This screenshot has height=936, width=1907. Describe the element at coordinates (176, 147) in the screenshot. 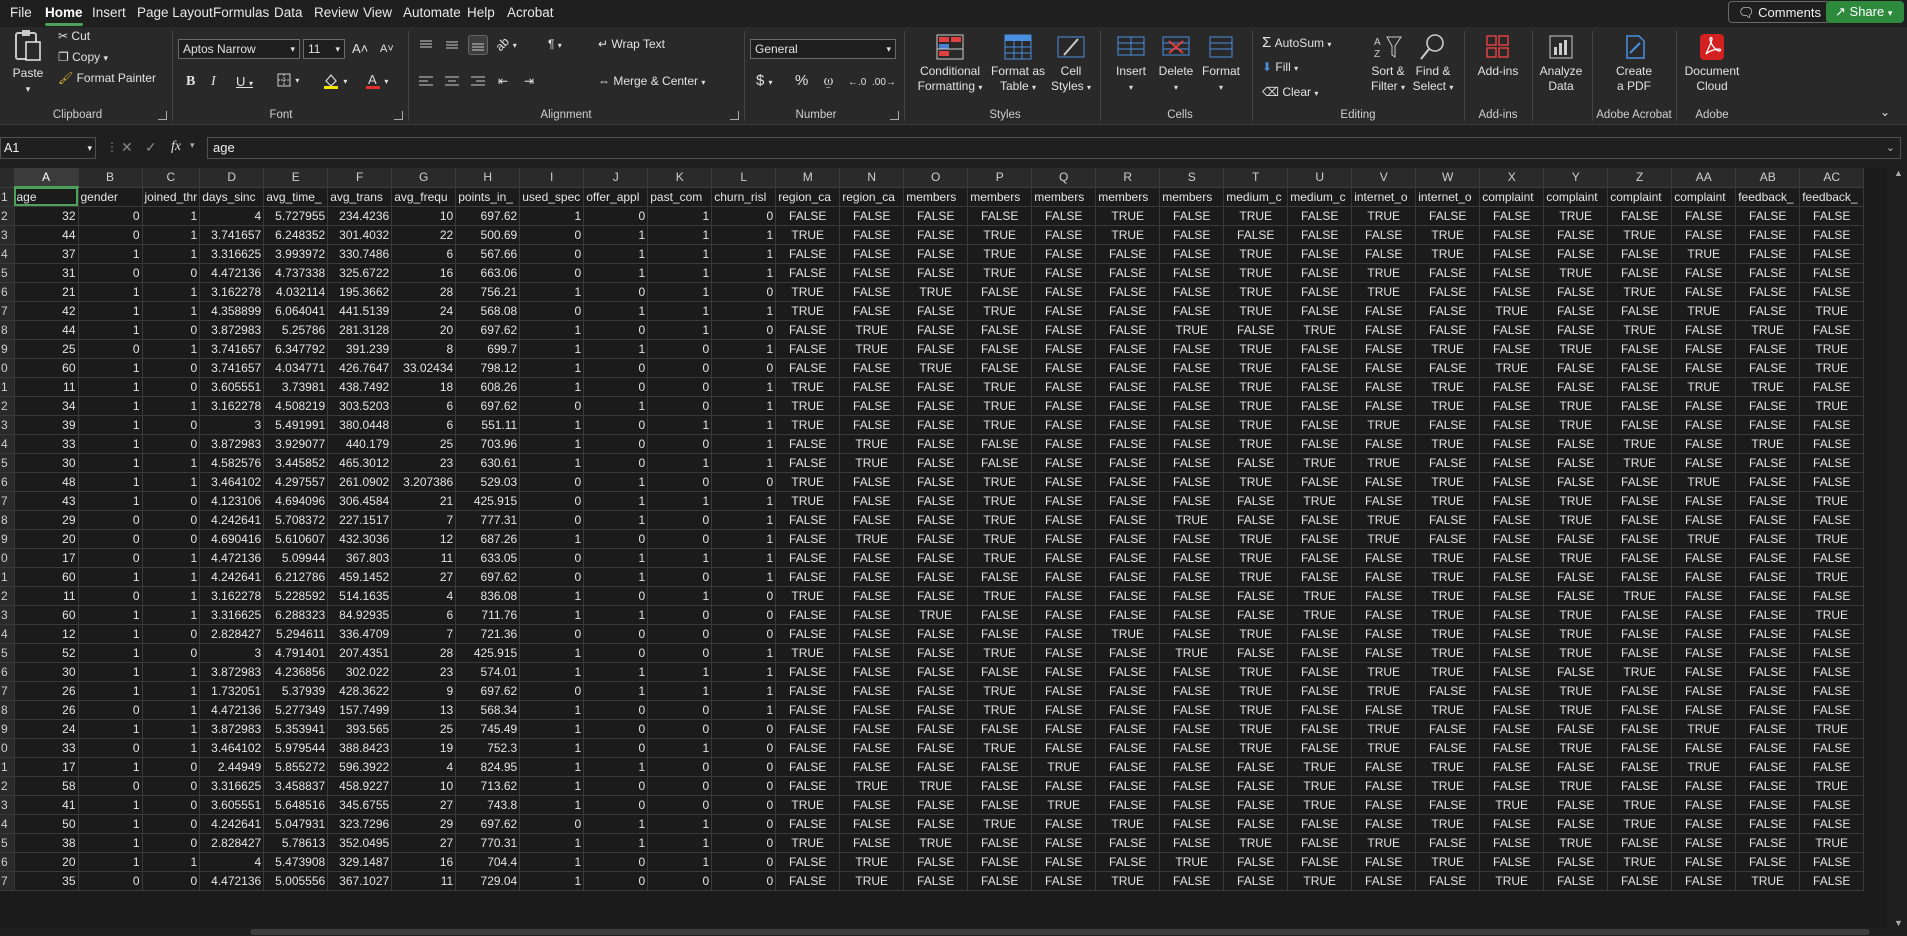

I see `insert-function-button: fx` at that location.